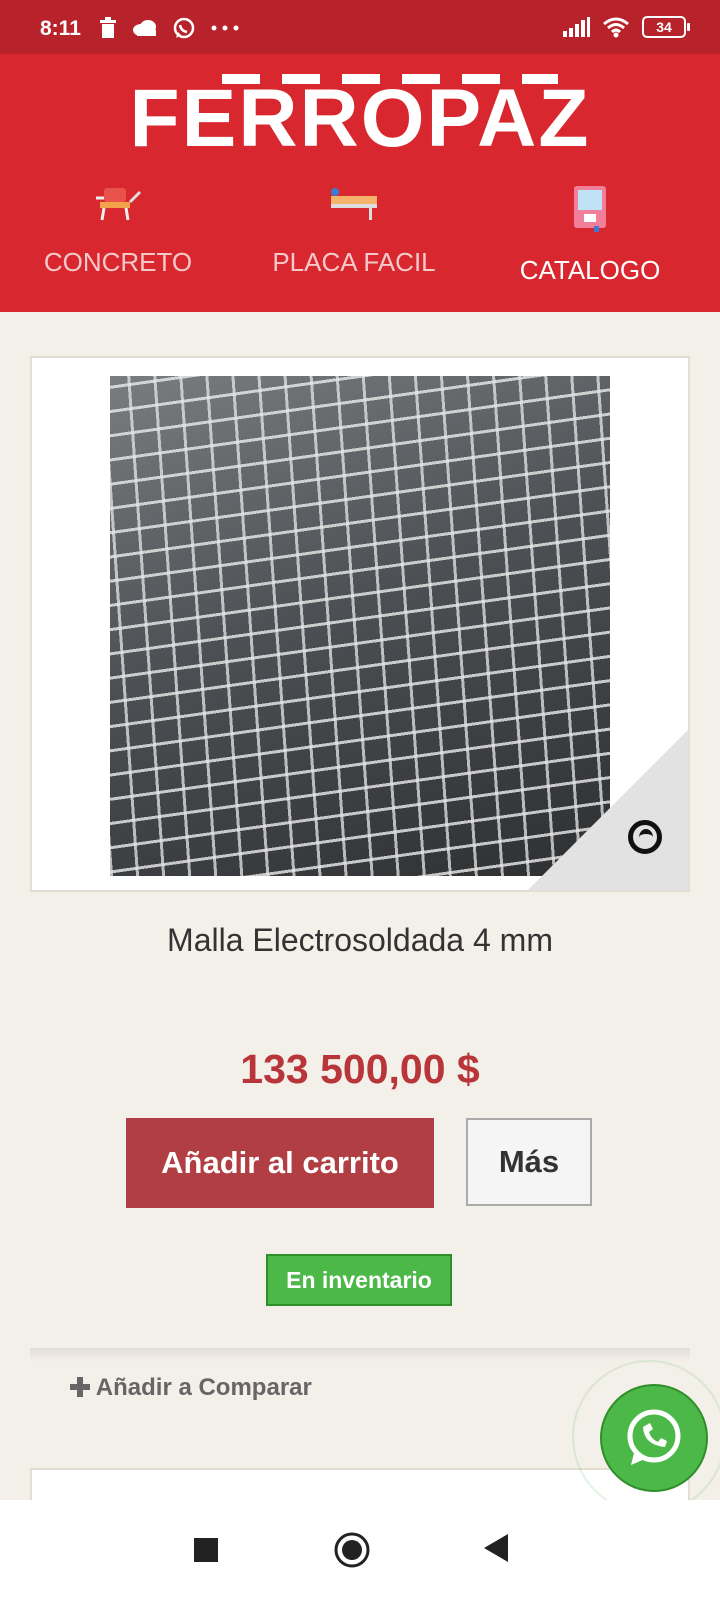 The height and width of the screenshot is (1600, 720). I want to click on status-bar: 8:11 34, so click(360, 27).